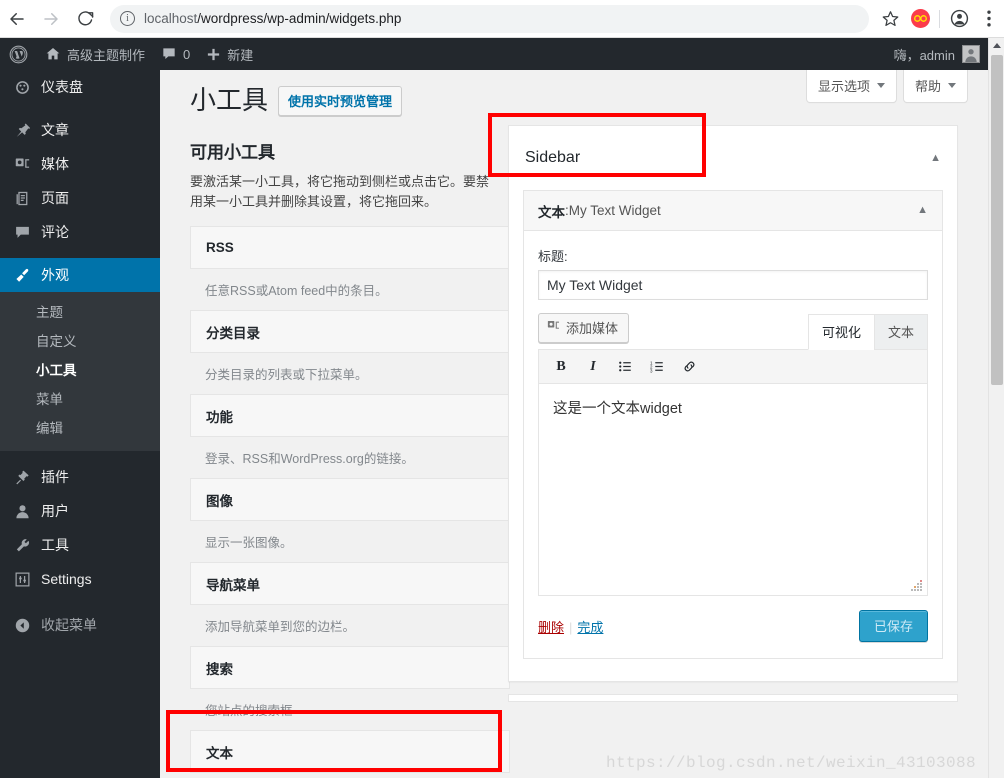 The image size is (1004, 778). Describe the element at coordinates (350, 583) in the screenshot. I see `widget-card-nav-menu: 导航菜单` at that location.